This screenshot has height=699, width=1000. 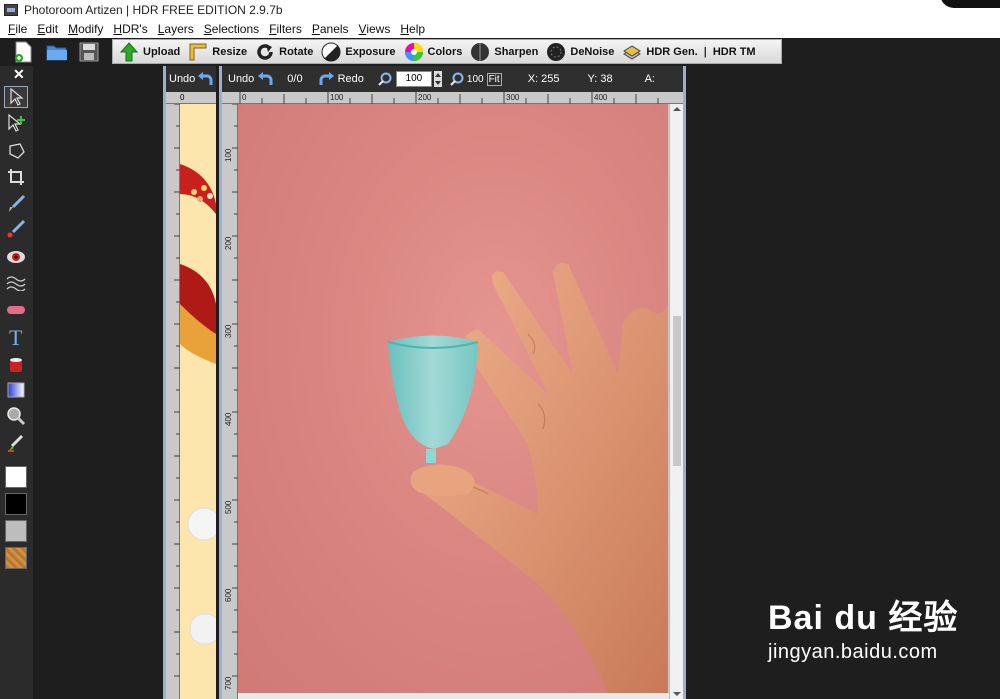 I want to click on vertical-scrollbar, so click(x=676, y=401).